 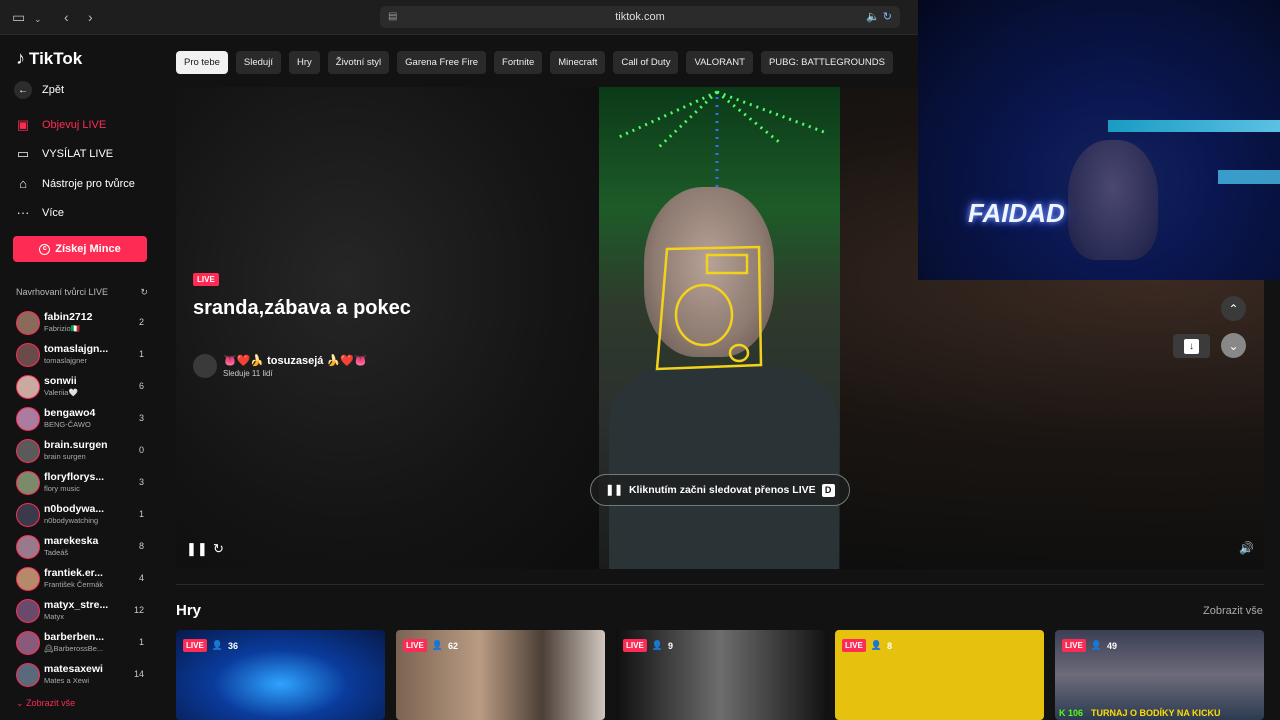 What do you see at coordinates (1191, 346) in the screenshot?
I see `download-button: ↓` at bounding box center [1191, 346].